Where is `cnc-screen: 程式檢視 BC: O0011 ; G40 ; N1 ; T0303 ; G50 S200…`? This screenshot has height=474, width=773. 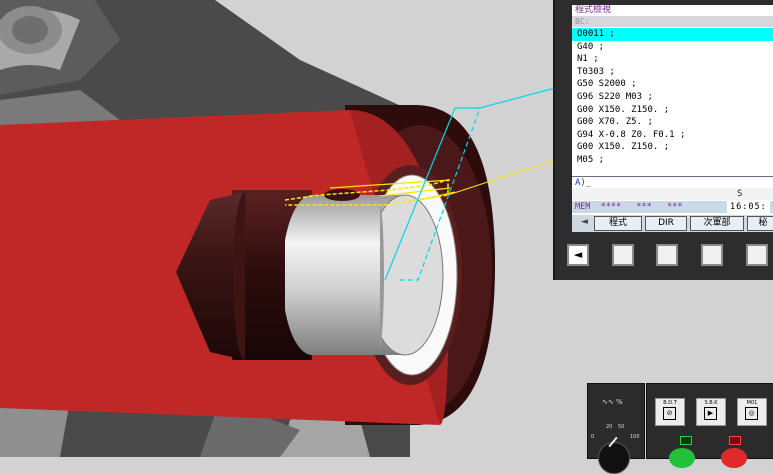
cnc-screen: 程式檢視 BC: O0011 ; G40 ; N1 ; T0303 ; G50 S200… is located at coordinates (672, 118).